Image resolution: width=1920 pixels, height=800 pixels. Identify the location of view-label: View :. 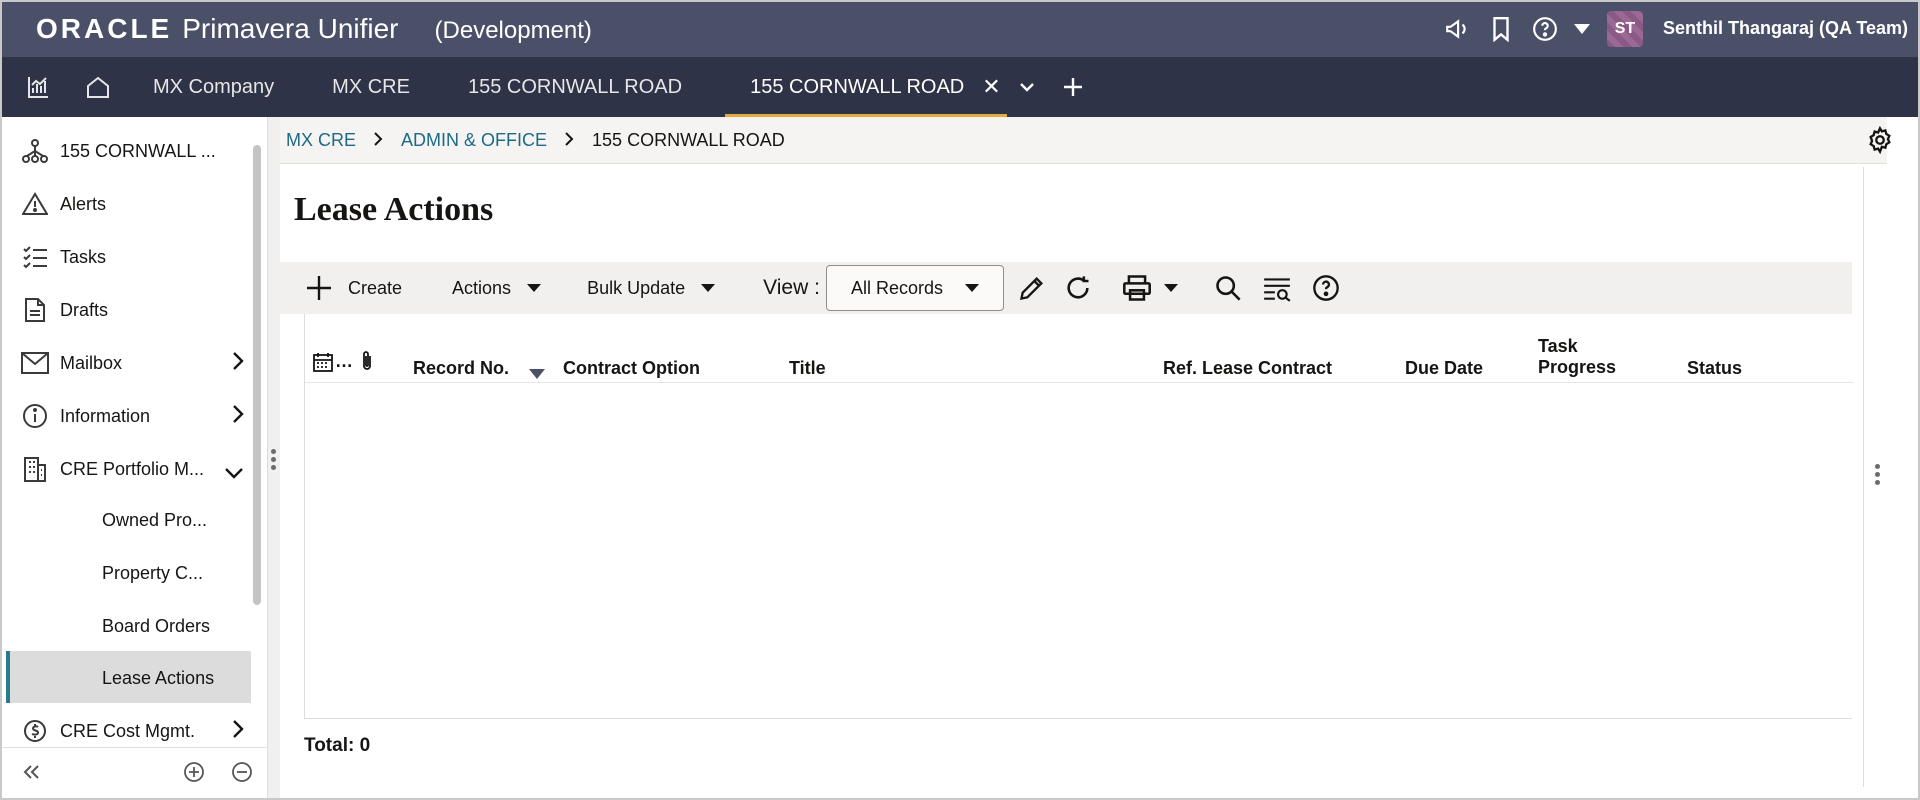
(791, 287).